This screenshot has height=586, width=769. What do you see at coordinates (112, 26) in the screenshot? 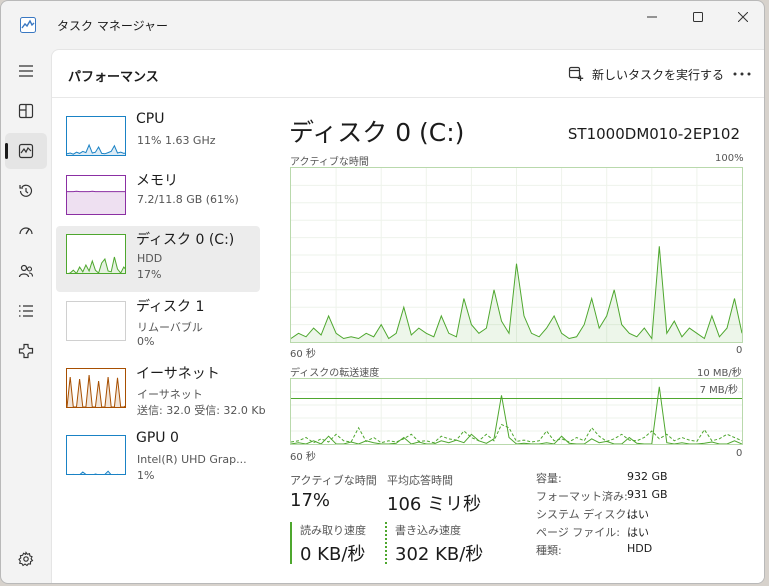
I see `window-title: タスク マネージャー` at bounding box center [112, 26].